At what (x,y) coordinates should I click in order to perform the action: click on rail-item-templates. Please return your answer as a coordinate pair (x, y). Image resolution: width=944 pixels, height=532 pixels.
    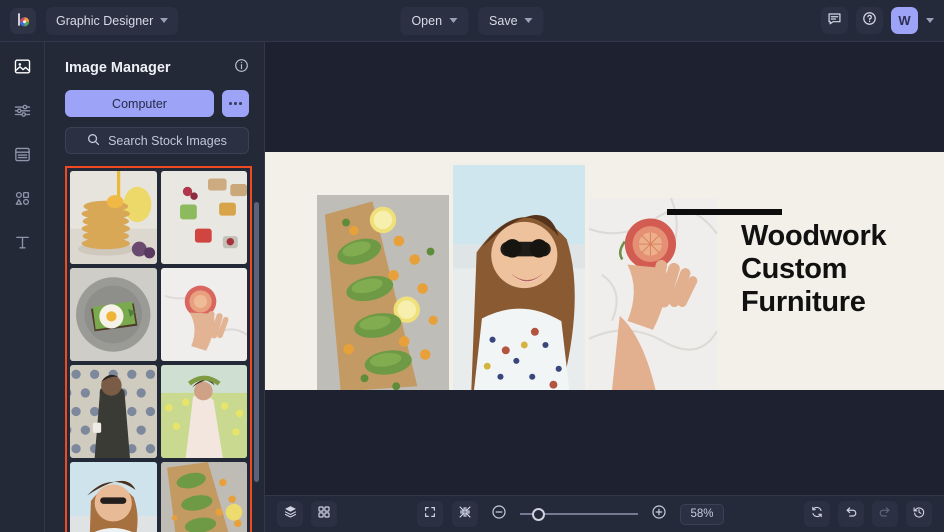
    Looking at the image, I should click on (22, 157).